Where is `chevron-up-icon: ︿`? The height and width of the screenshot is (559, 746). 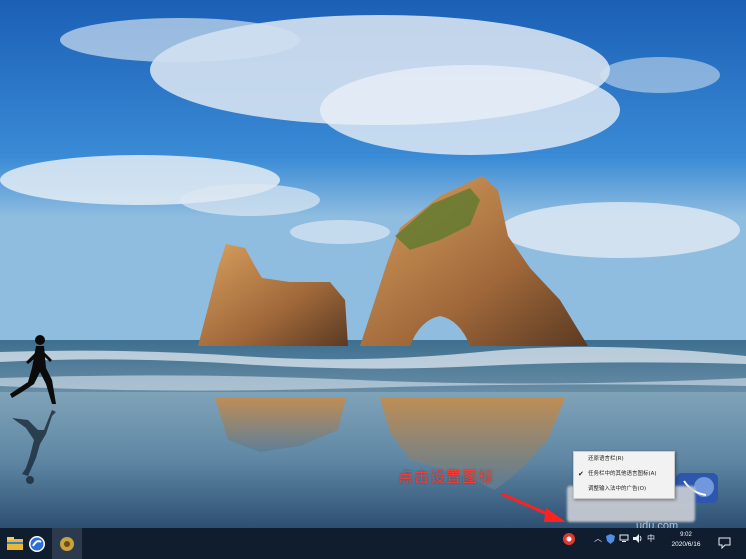 chevron-up-icon: ︿ is located at coordinates (598, 538).